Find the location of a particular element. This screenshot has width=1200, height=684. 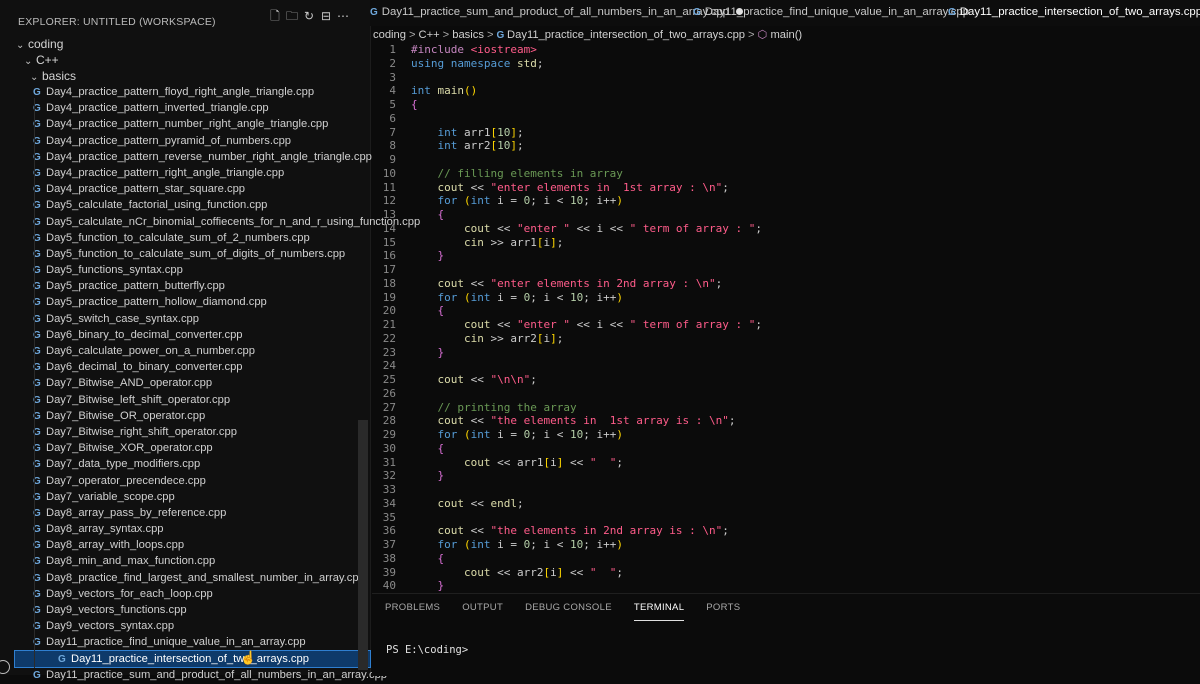

line-number: 11 is located at coordinates (389, 187).